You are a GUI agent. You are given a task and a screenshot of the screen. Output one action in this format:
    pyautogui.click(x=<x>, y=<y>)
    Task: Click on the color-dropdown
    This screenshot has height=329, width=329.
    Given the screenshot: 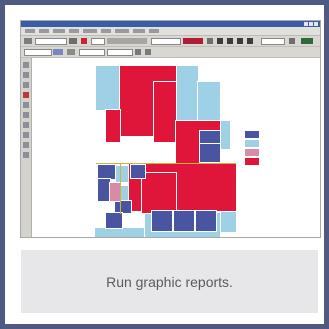 What is the action you would take?
    pyautogui.click(x=120, y=52)
    